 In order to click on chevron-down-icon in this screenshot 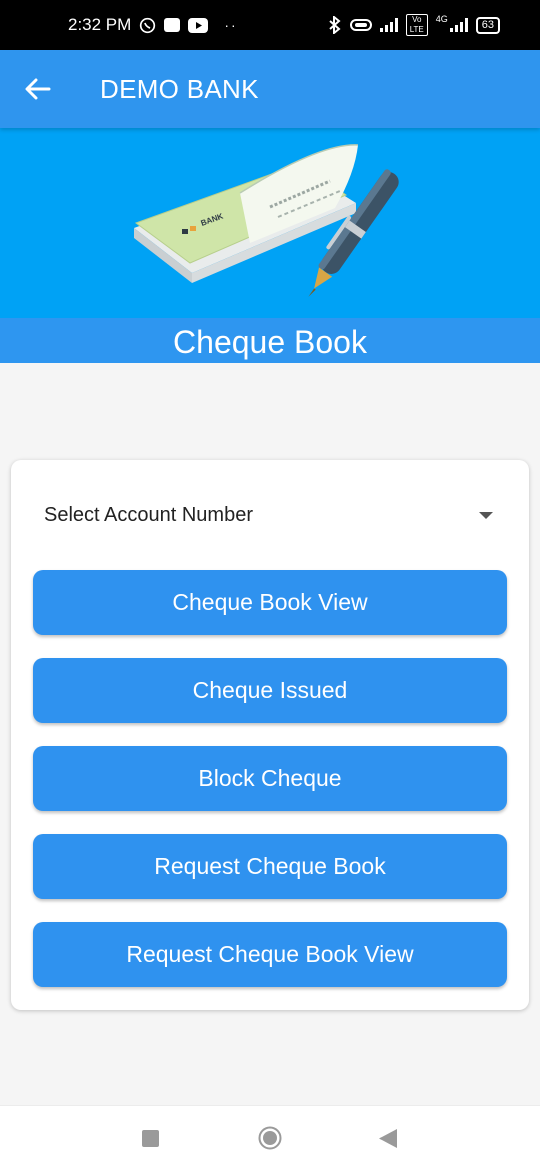, I will do `click(486, 515)`.